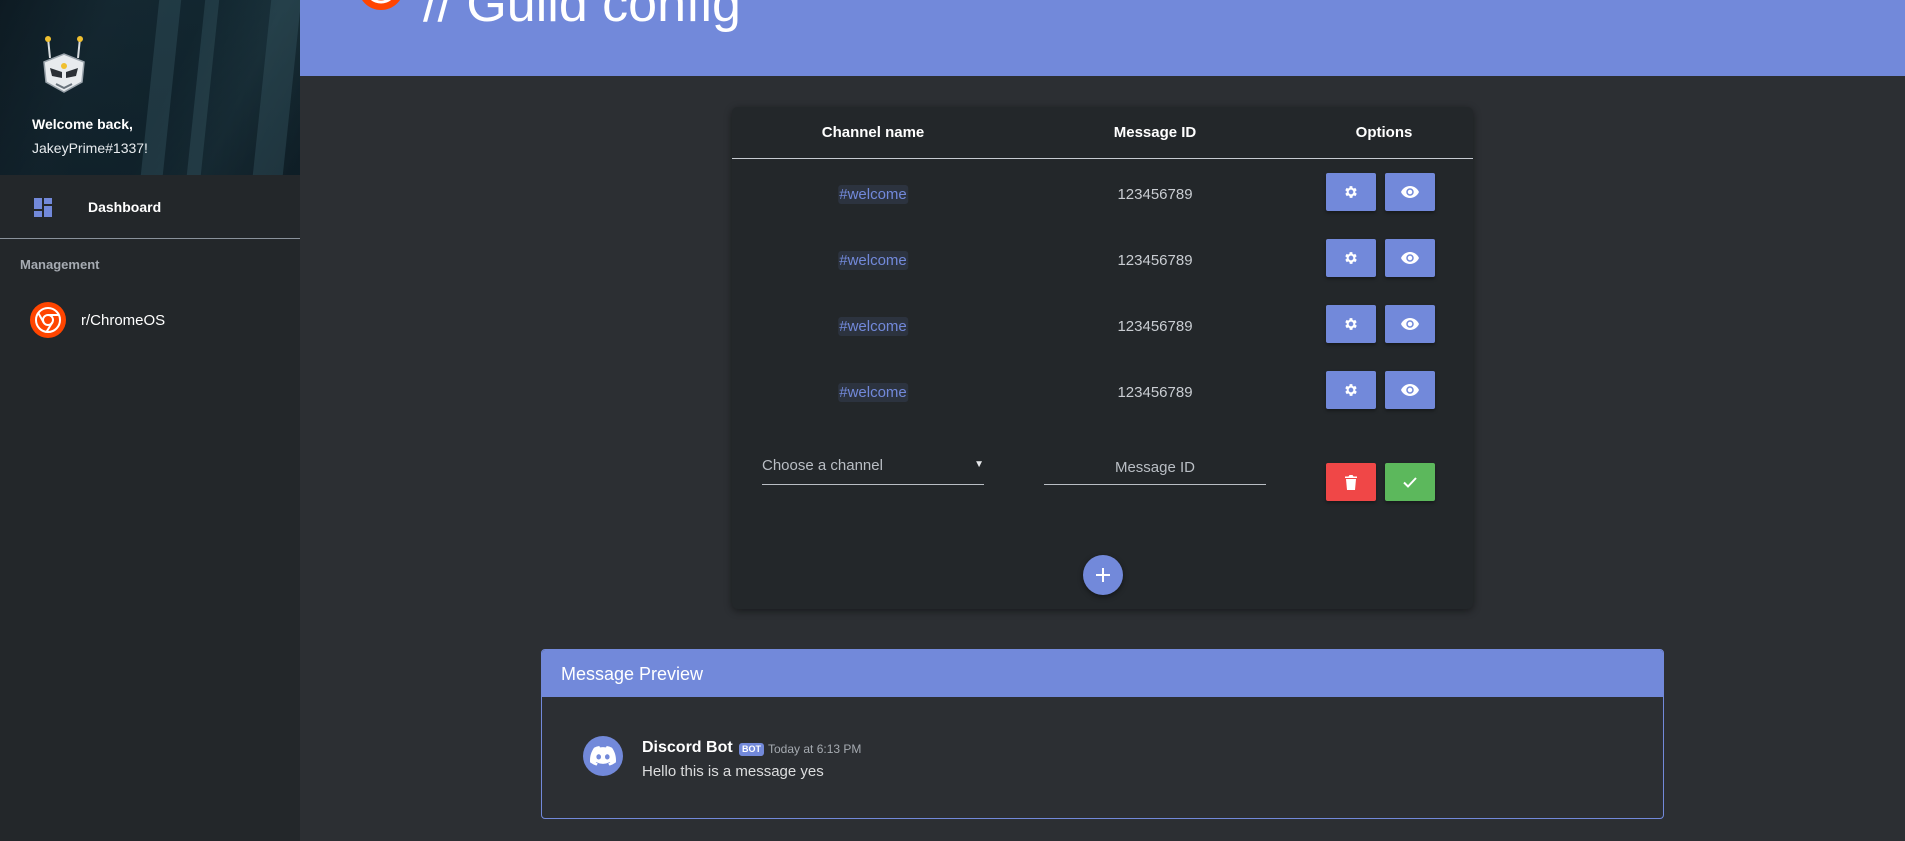 This screenshot has height=841, width=1905. What do you see at coordinates (1384, 132) in the screenshot?
I see `column-header-options: Options` at bounding box center [1384, 132].